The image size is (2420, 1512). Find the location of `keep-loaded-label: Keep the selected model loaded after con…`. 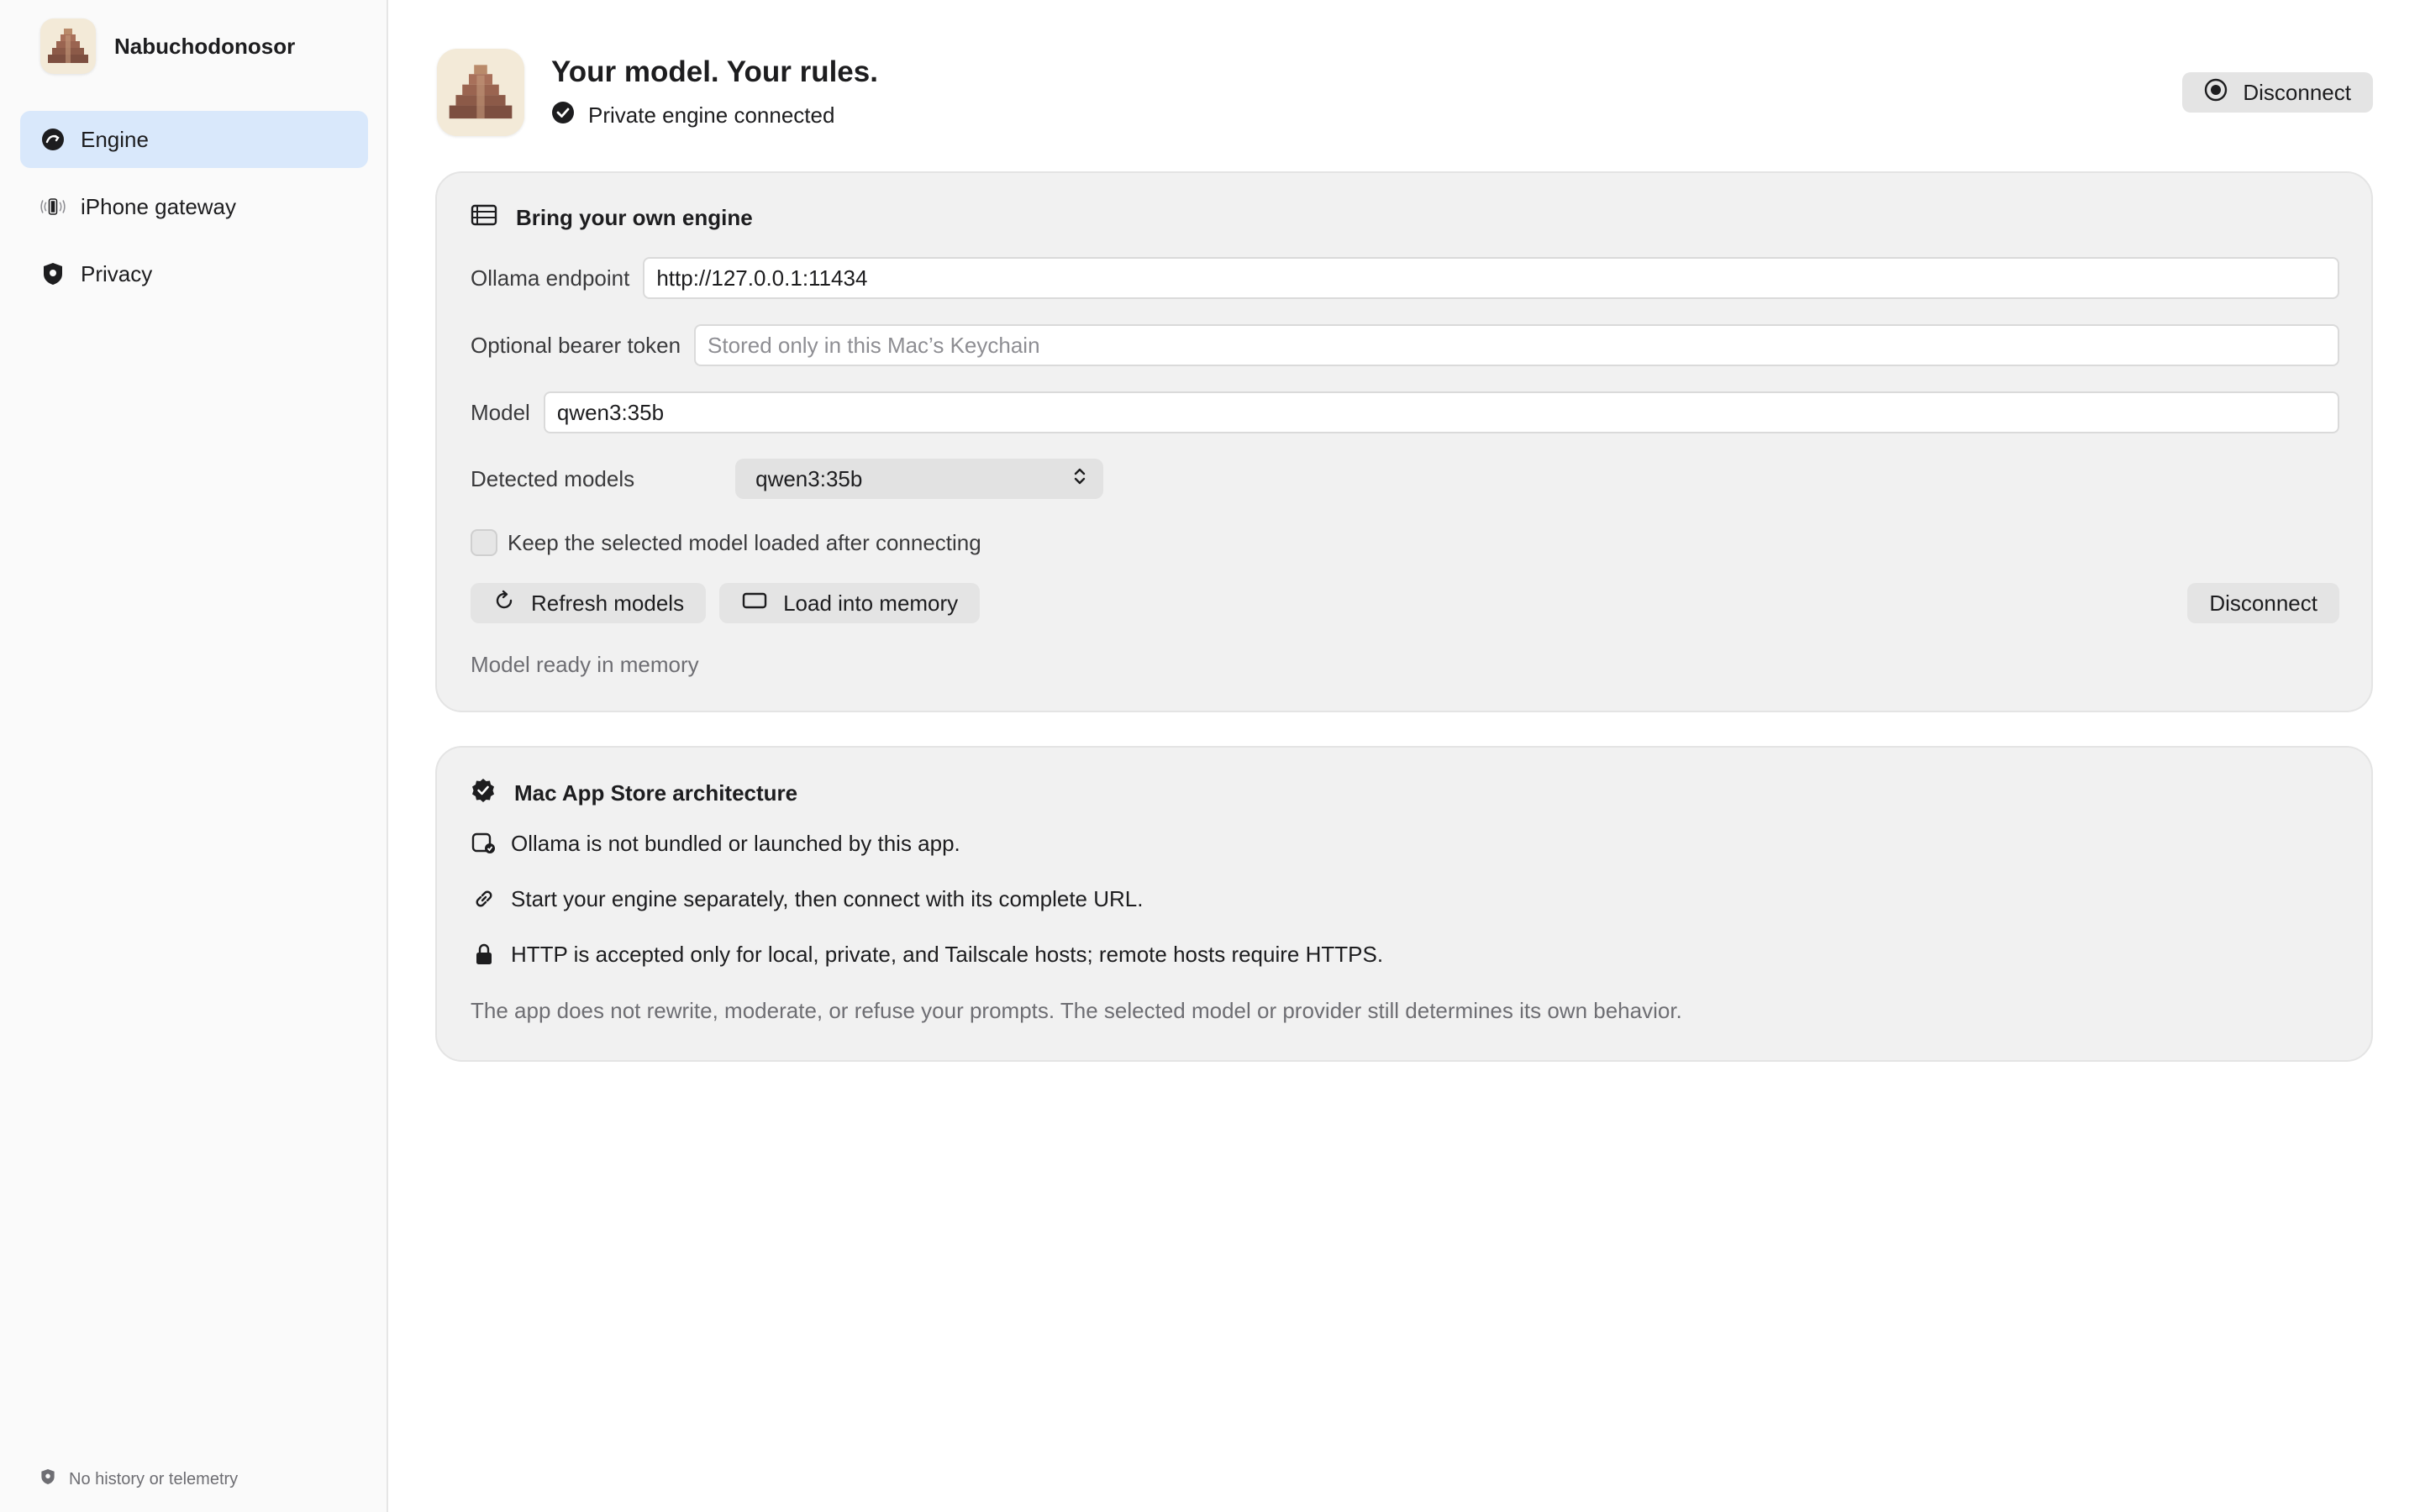

keep-loaded-label: Keep the selected model loaded after con… is located at coordinates (744, 542).